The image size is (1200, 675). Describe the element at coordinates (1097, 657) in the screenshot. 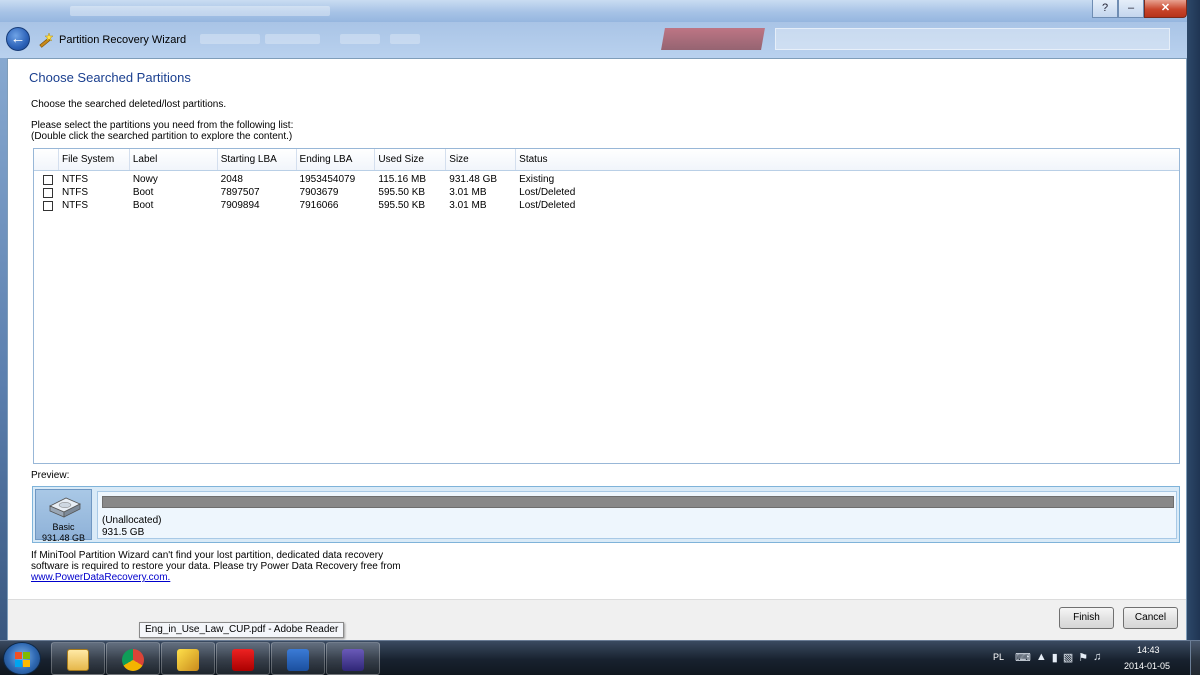

I see `volume-icon: ♫` at that location.